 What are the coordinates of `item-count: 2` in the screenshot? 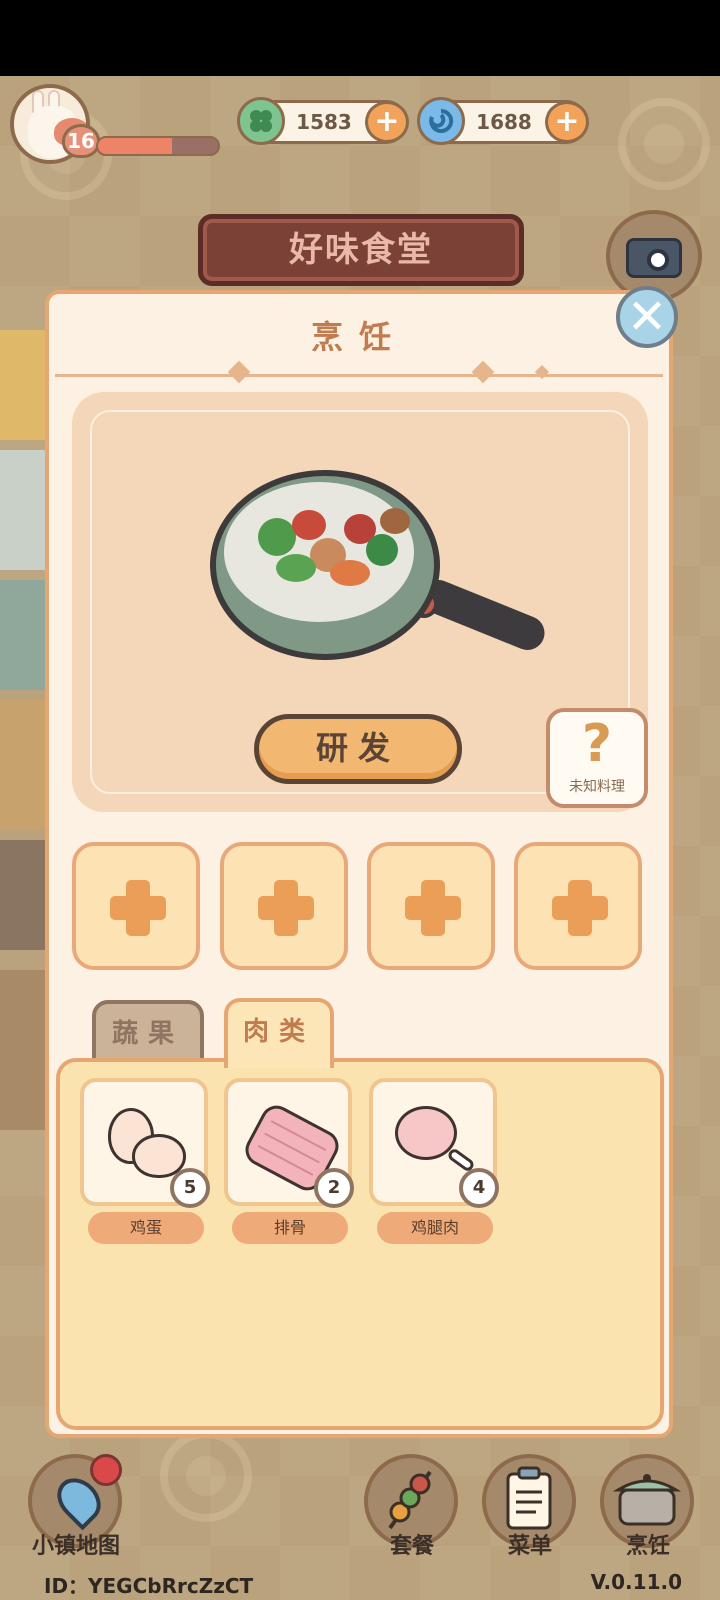 It's located at (334, 1188).